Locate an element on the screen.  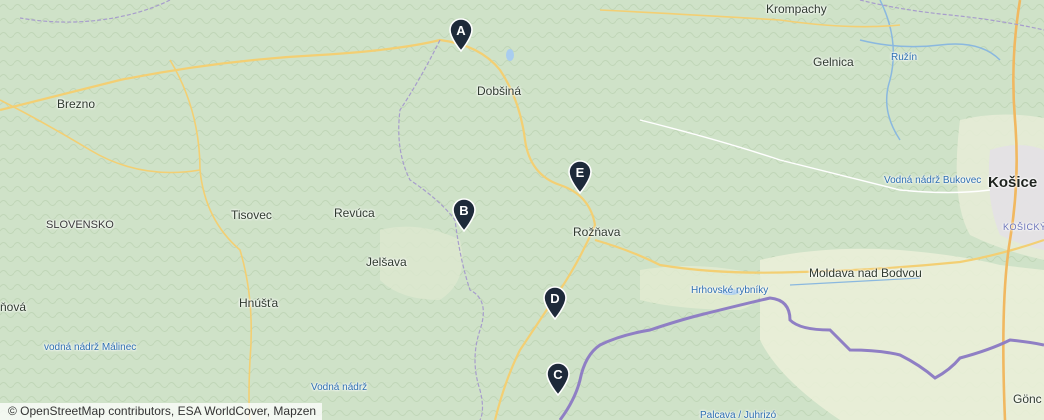
marker-letter: D is located at coordinates (555, 298).